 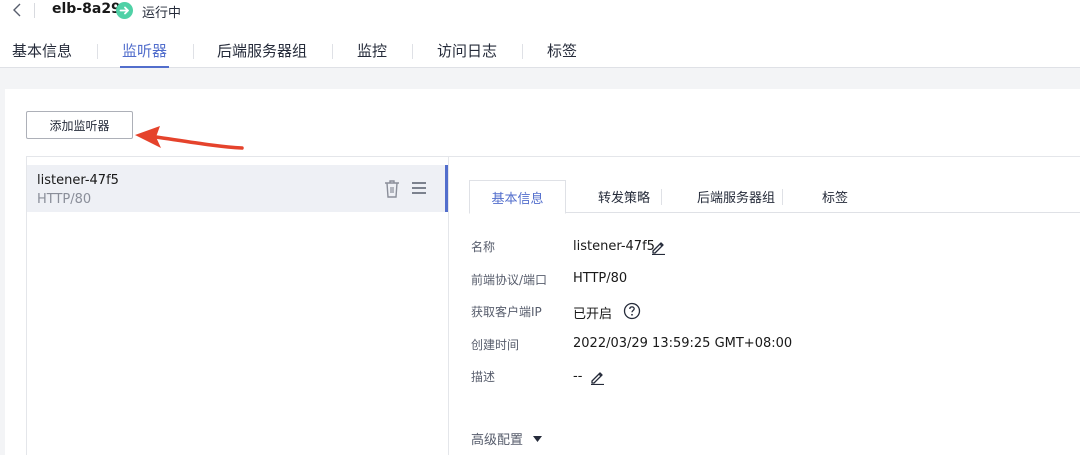 What do you see at coordinates (34, 10) in the screenshot?
I see `header-divider` at bounding box center [34, 10].